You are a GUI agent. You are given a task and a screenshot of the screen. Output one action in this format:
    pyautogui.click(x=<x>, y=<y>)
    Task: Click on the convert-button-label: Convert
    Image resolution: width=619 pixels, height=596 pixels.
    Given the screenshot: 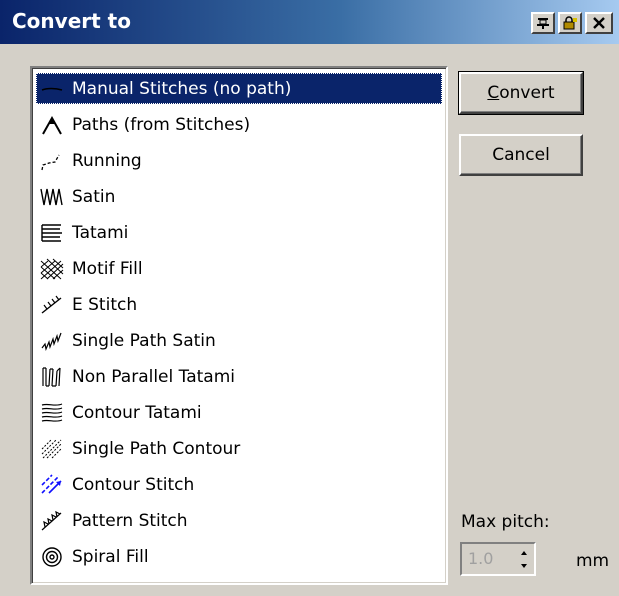 What is the action you would take?
    pyautogui.click(x=520, y=93)
    